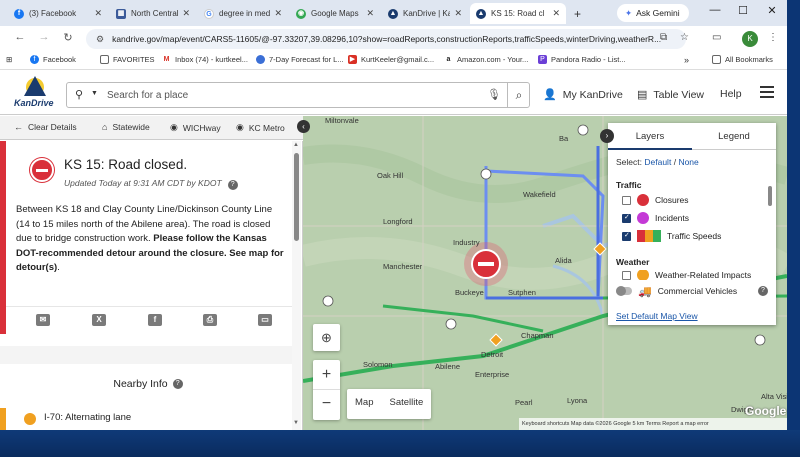 The width and height of the screenshot is (800, 457). I want to click on kc-metro-button: ◉ KC Metro, so click(260, 127).